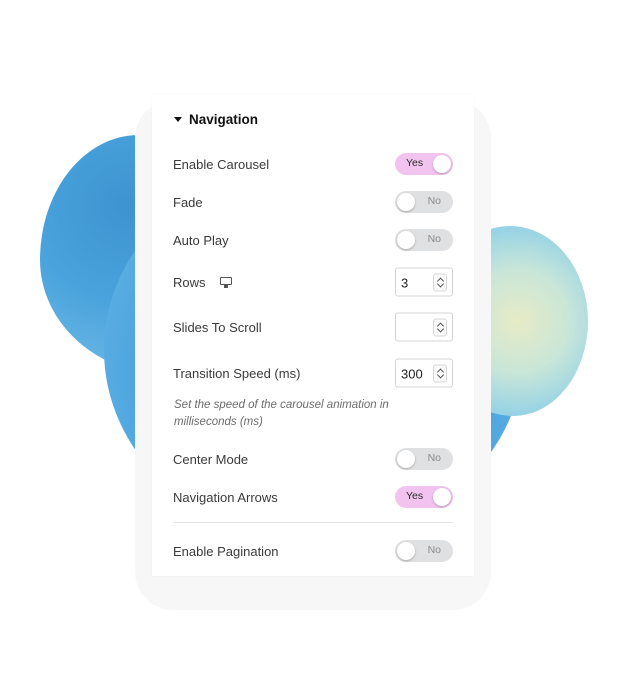 This screenshot has height=675, width=625. What do you see at coordinates (313, 202) in the screenshot?
I see `fade-row: Fade No` at bounding box center [313, 202].